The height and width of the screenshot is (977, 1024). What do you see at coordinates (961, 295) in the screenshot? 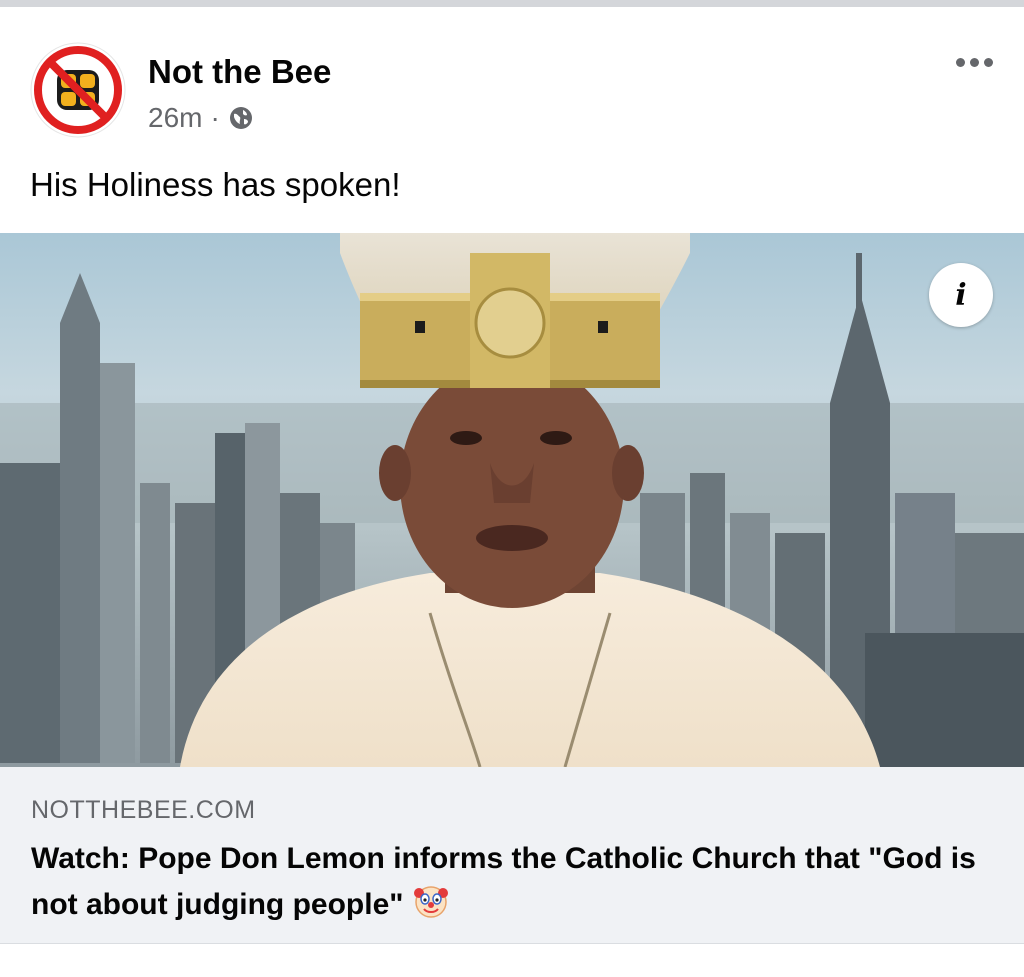
I see `info-button: i` at bounding box center [961, 295].